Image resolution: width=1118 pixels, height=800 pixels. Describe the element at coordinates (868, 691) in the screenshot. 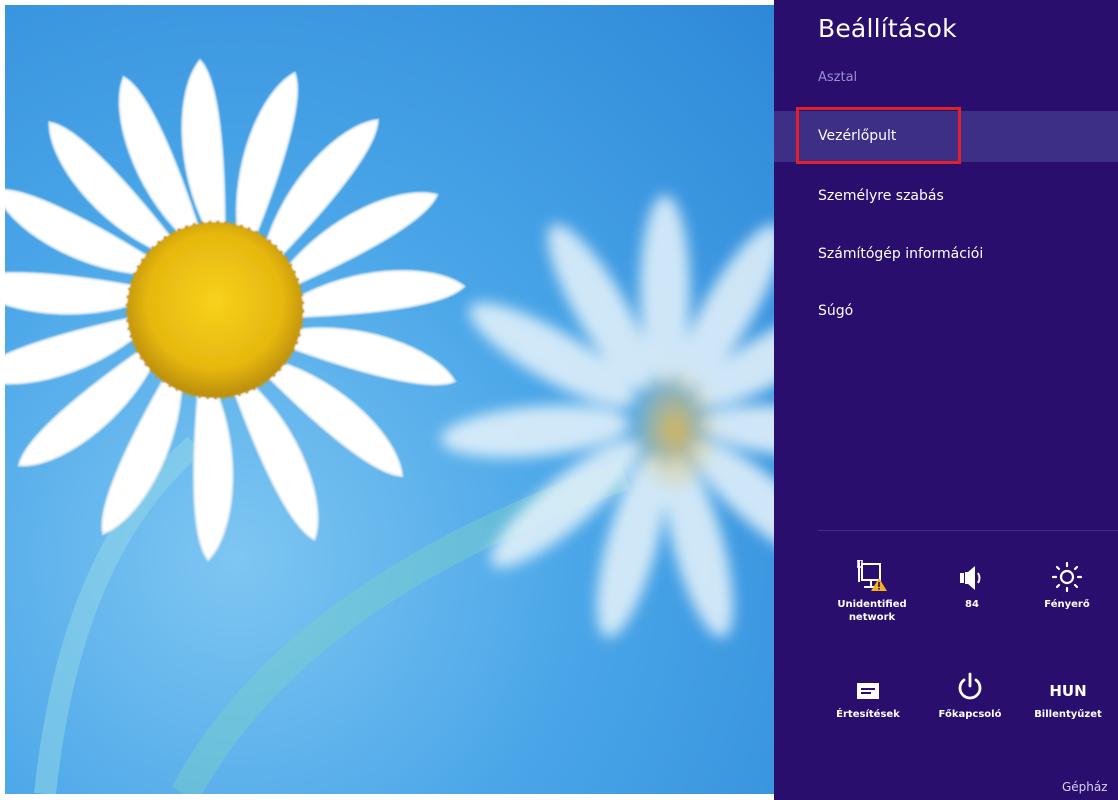

I see `notifications-icon` at that location.